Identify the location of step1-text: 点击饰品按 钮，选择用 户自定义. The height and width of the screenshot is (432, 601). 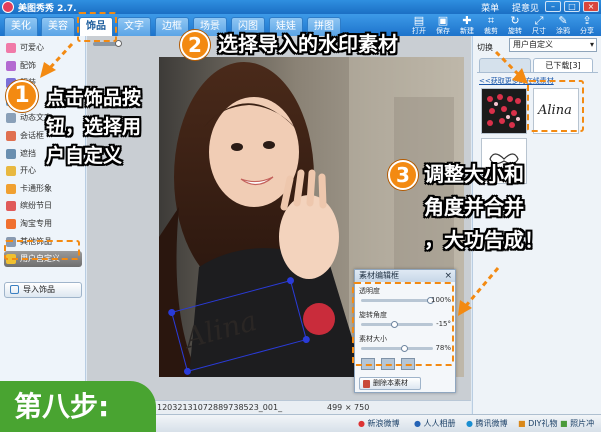
(93, 127).